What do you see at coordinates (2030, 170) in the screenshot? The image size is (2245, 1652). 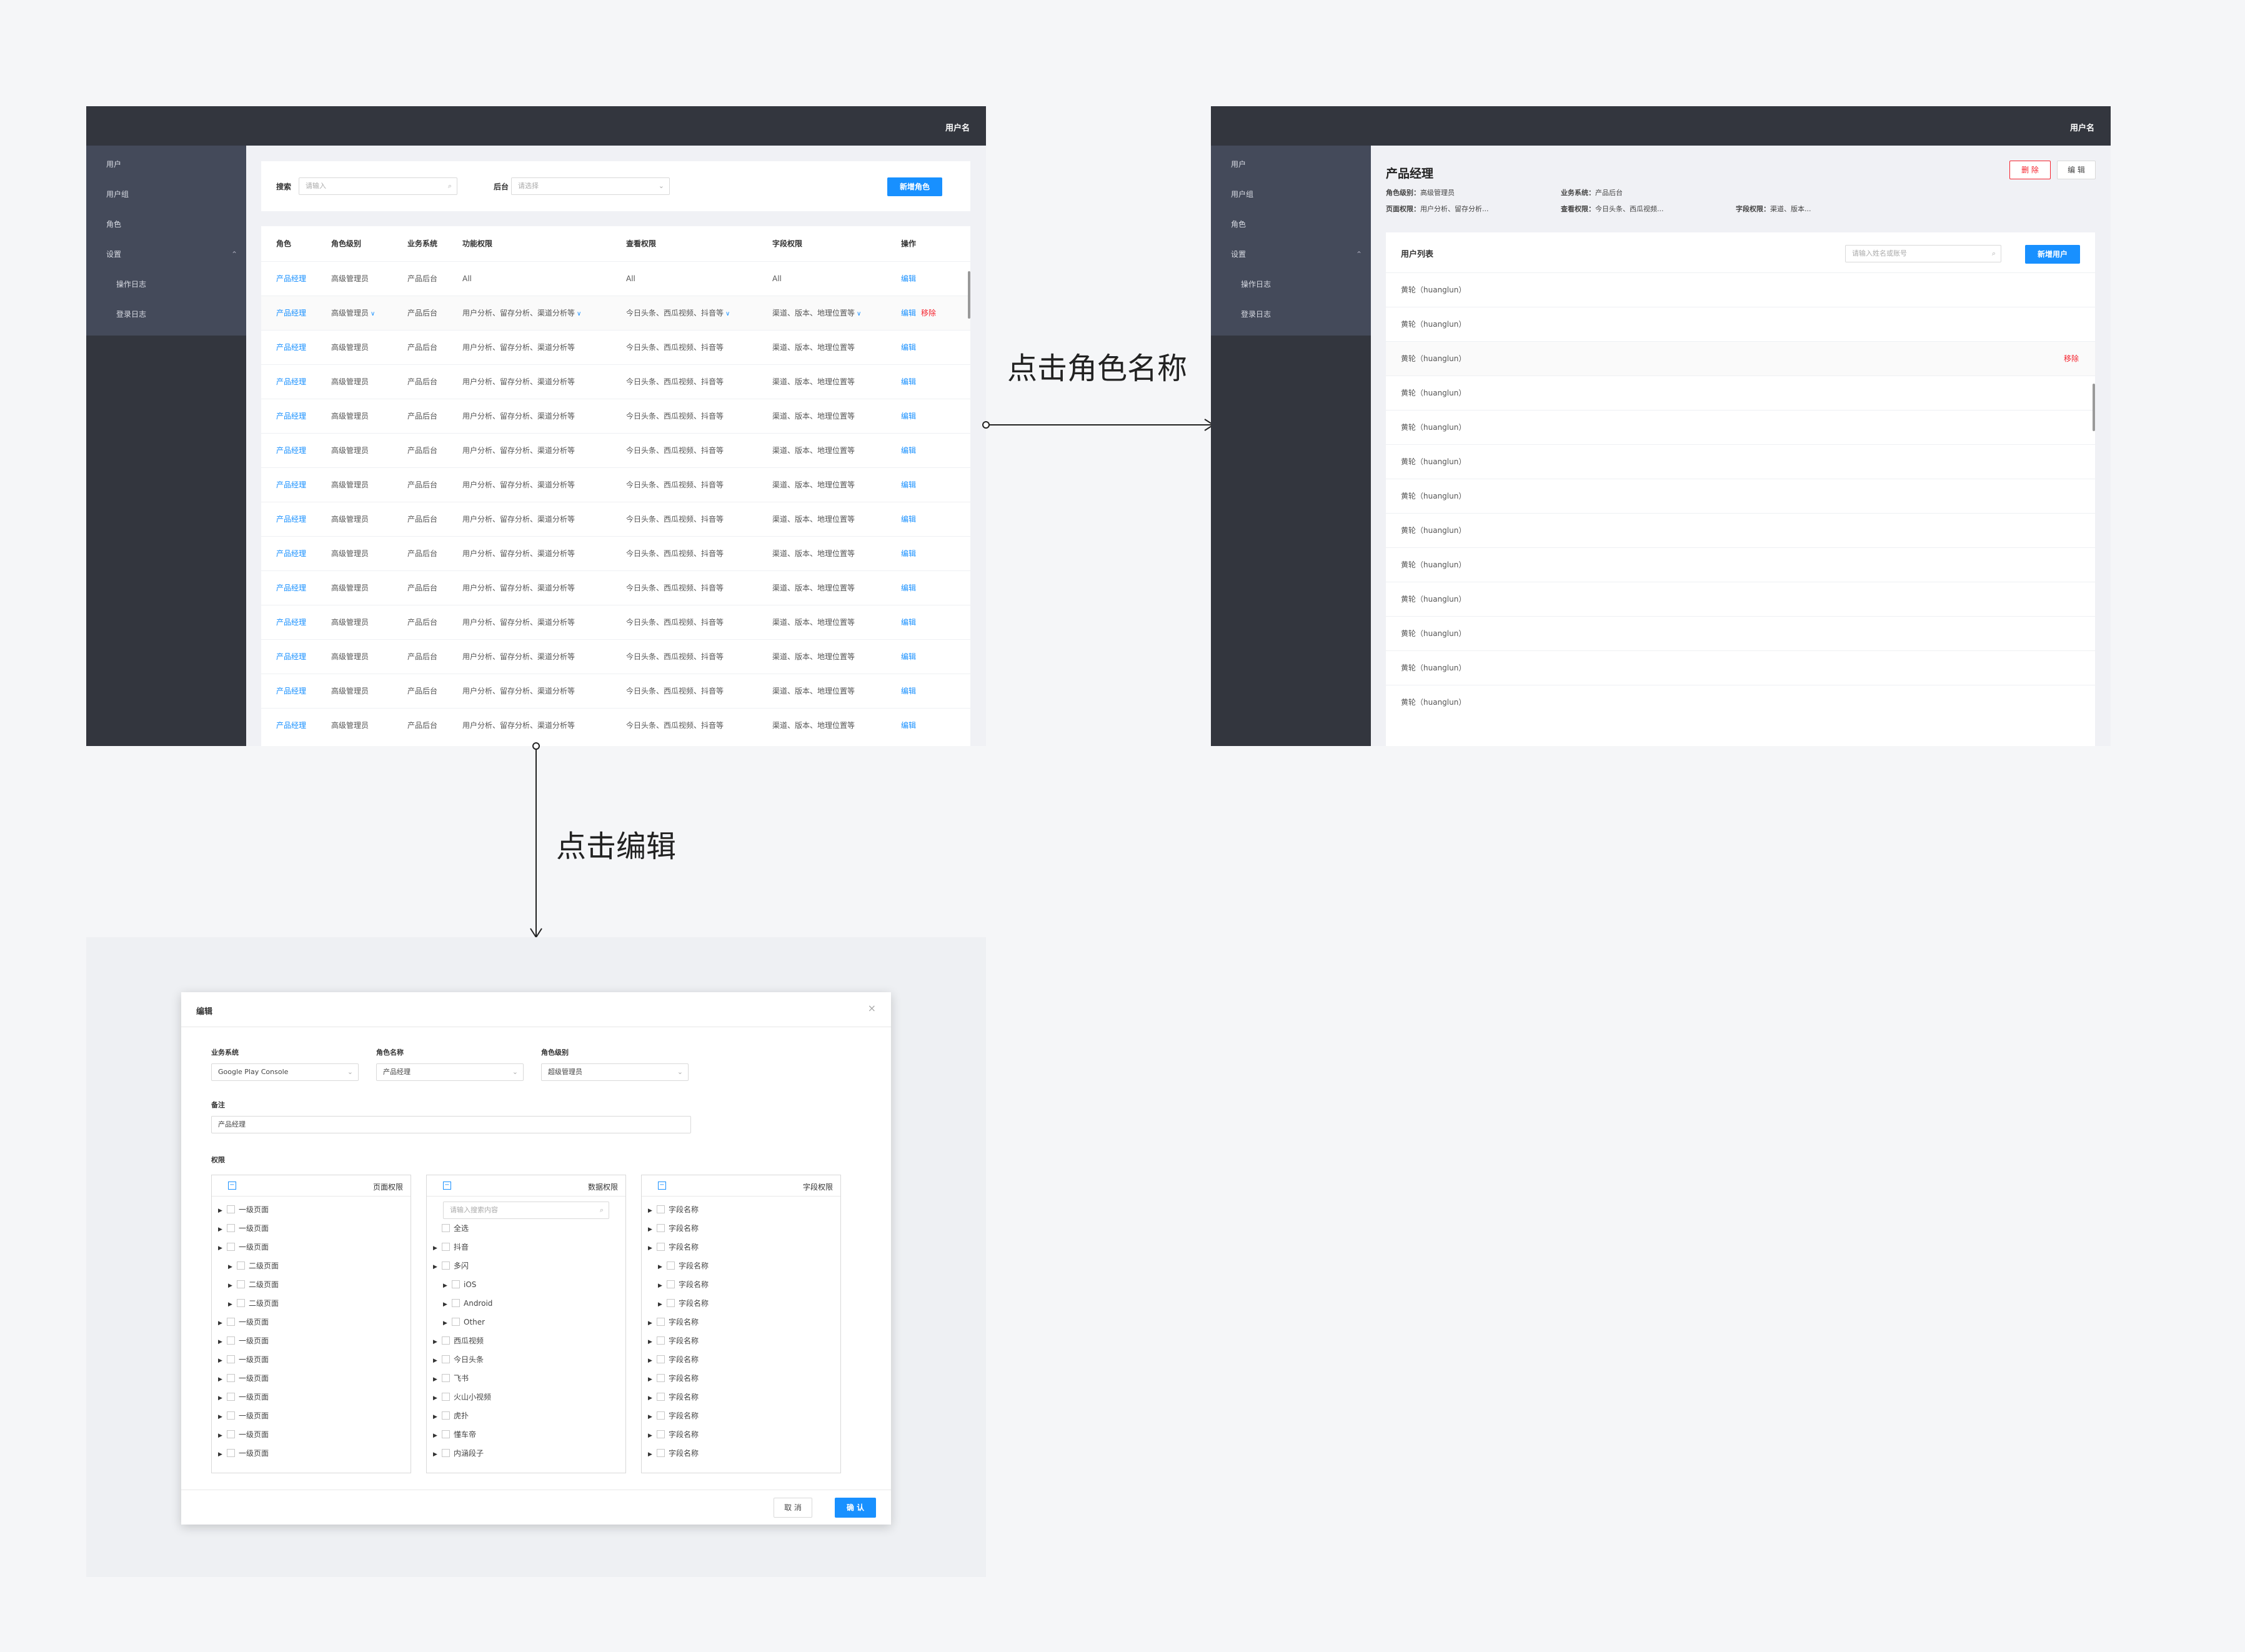 I see `delete-button: 删 除` at bounding box center [2030, 170].